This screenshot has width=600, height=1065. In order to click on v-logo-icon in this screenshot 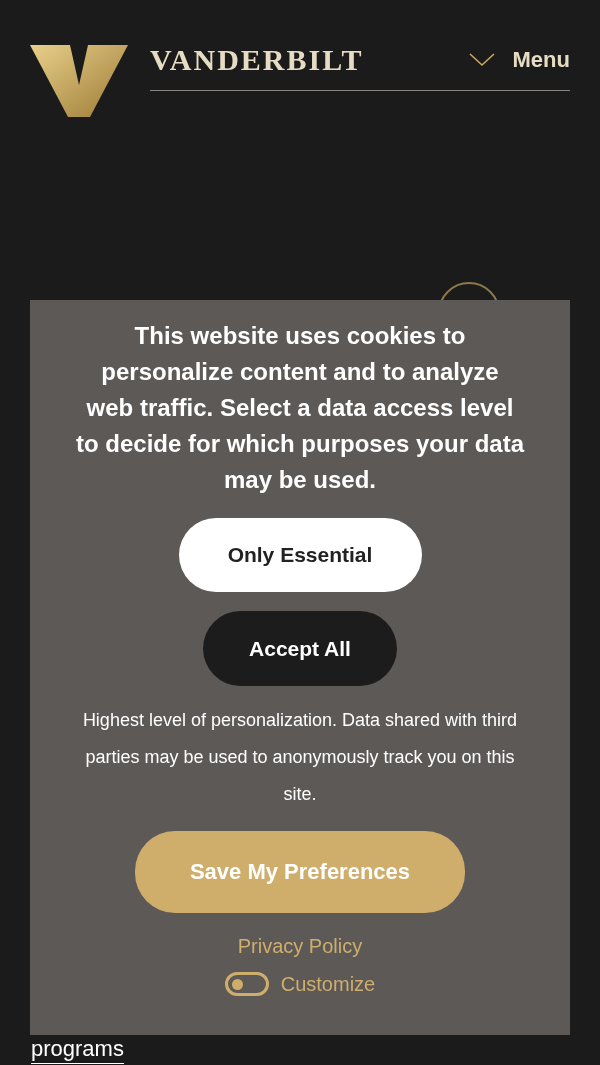, I will do `click(79, 81)`.